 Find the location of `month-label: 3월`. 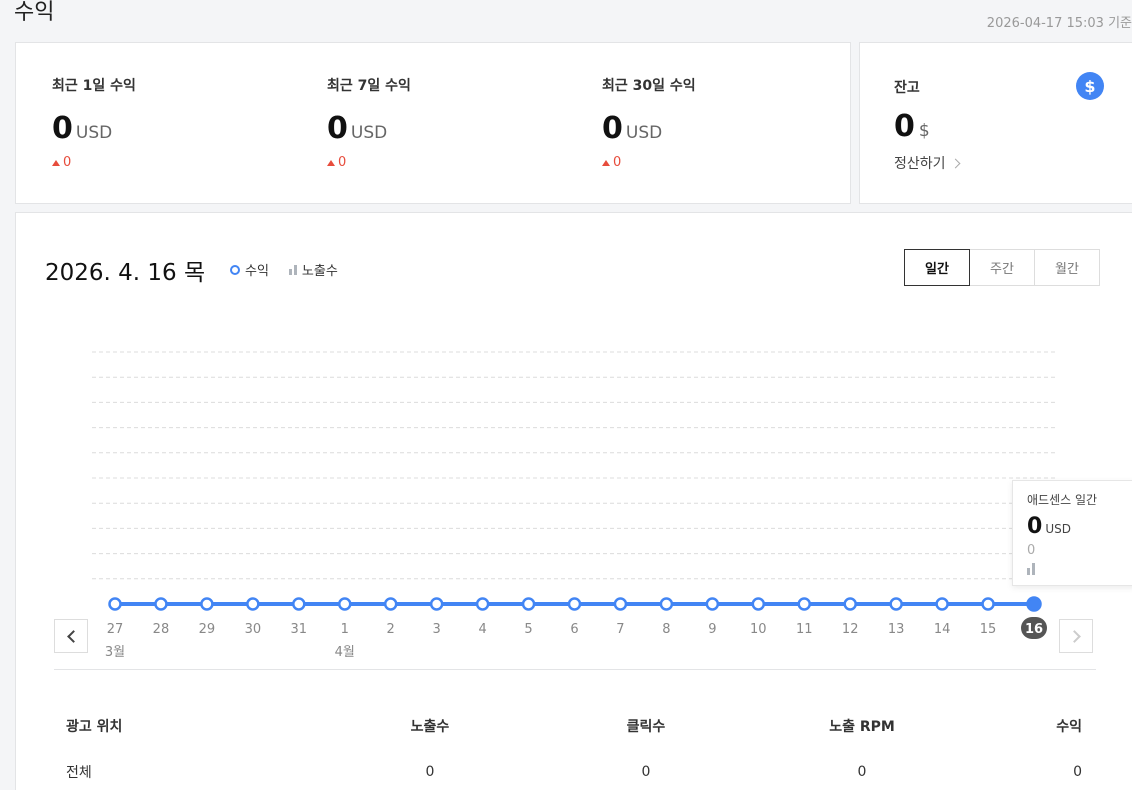

month-label: 3월 is located at coordinates (115, 652).